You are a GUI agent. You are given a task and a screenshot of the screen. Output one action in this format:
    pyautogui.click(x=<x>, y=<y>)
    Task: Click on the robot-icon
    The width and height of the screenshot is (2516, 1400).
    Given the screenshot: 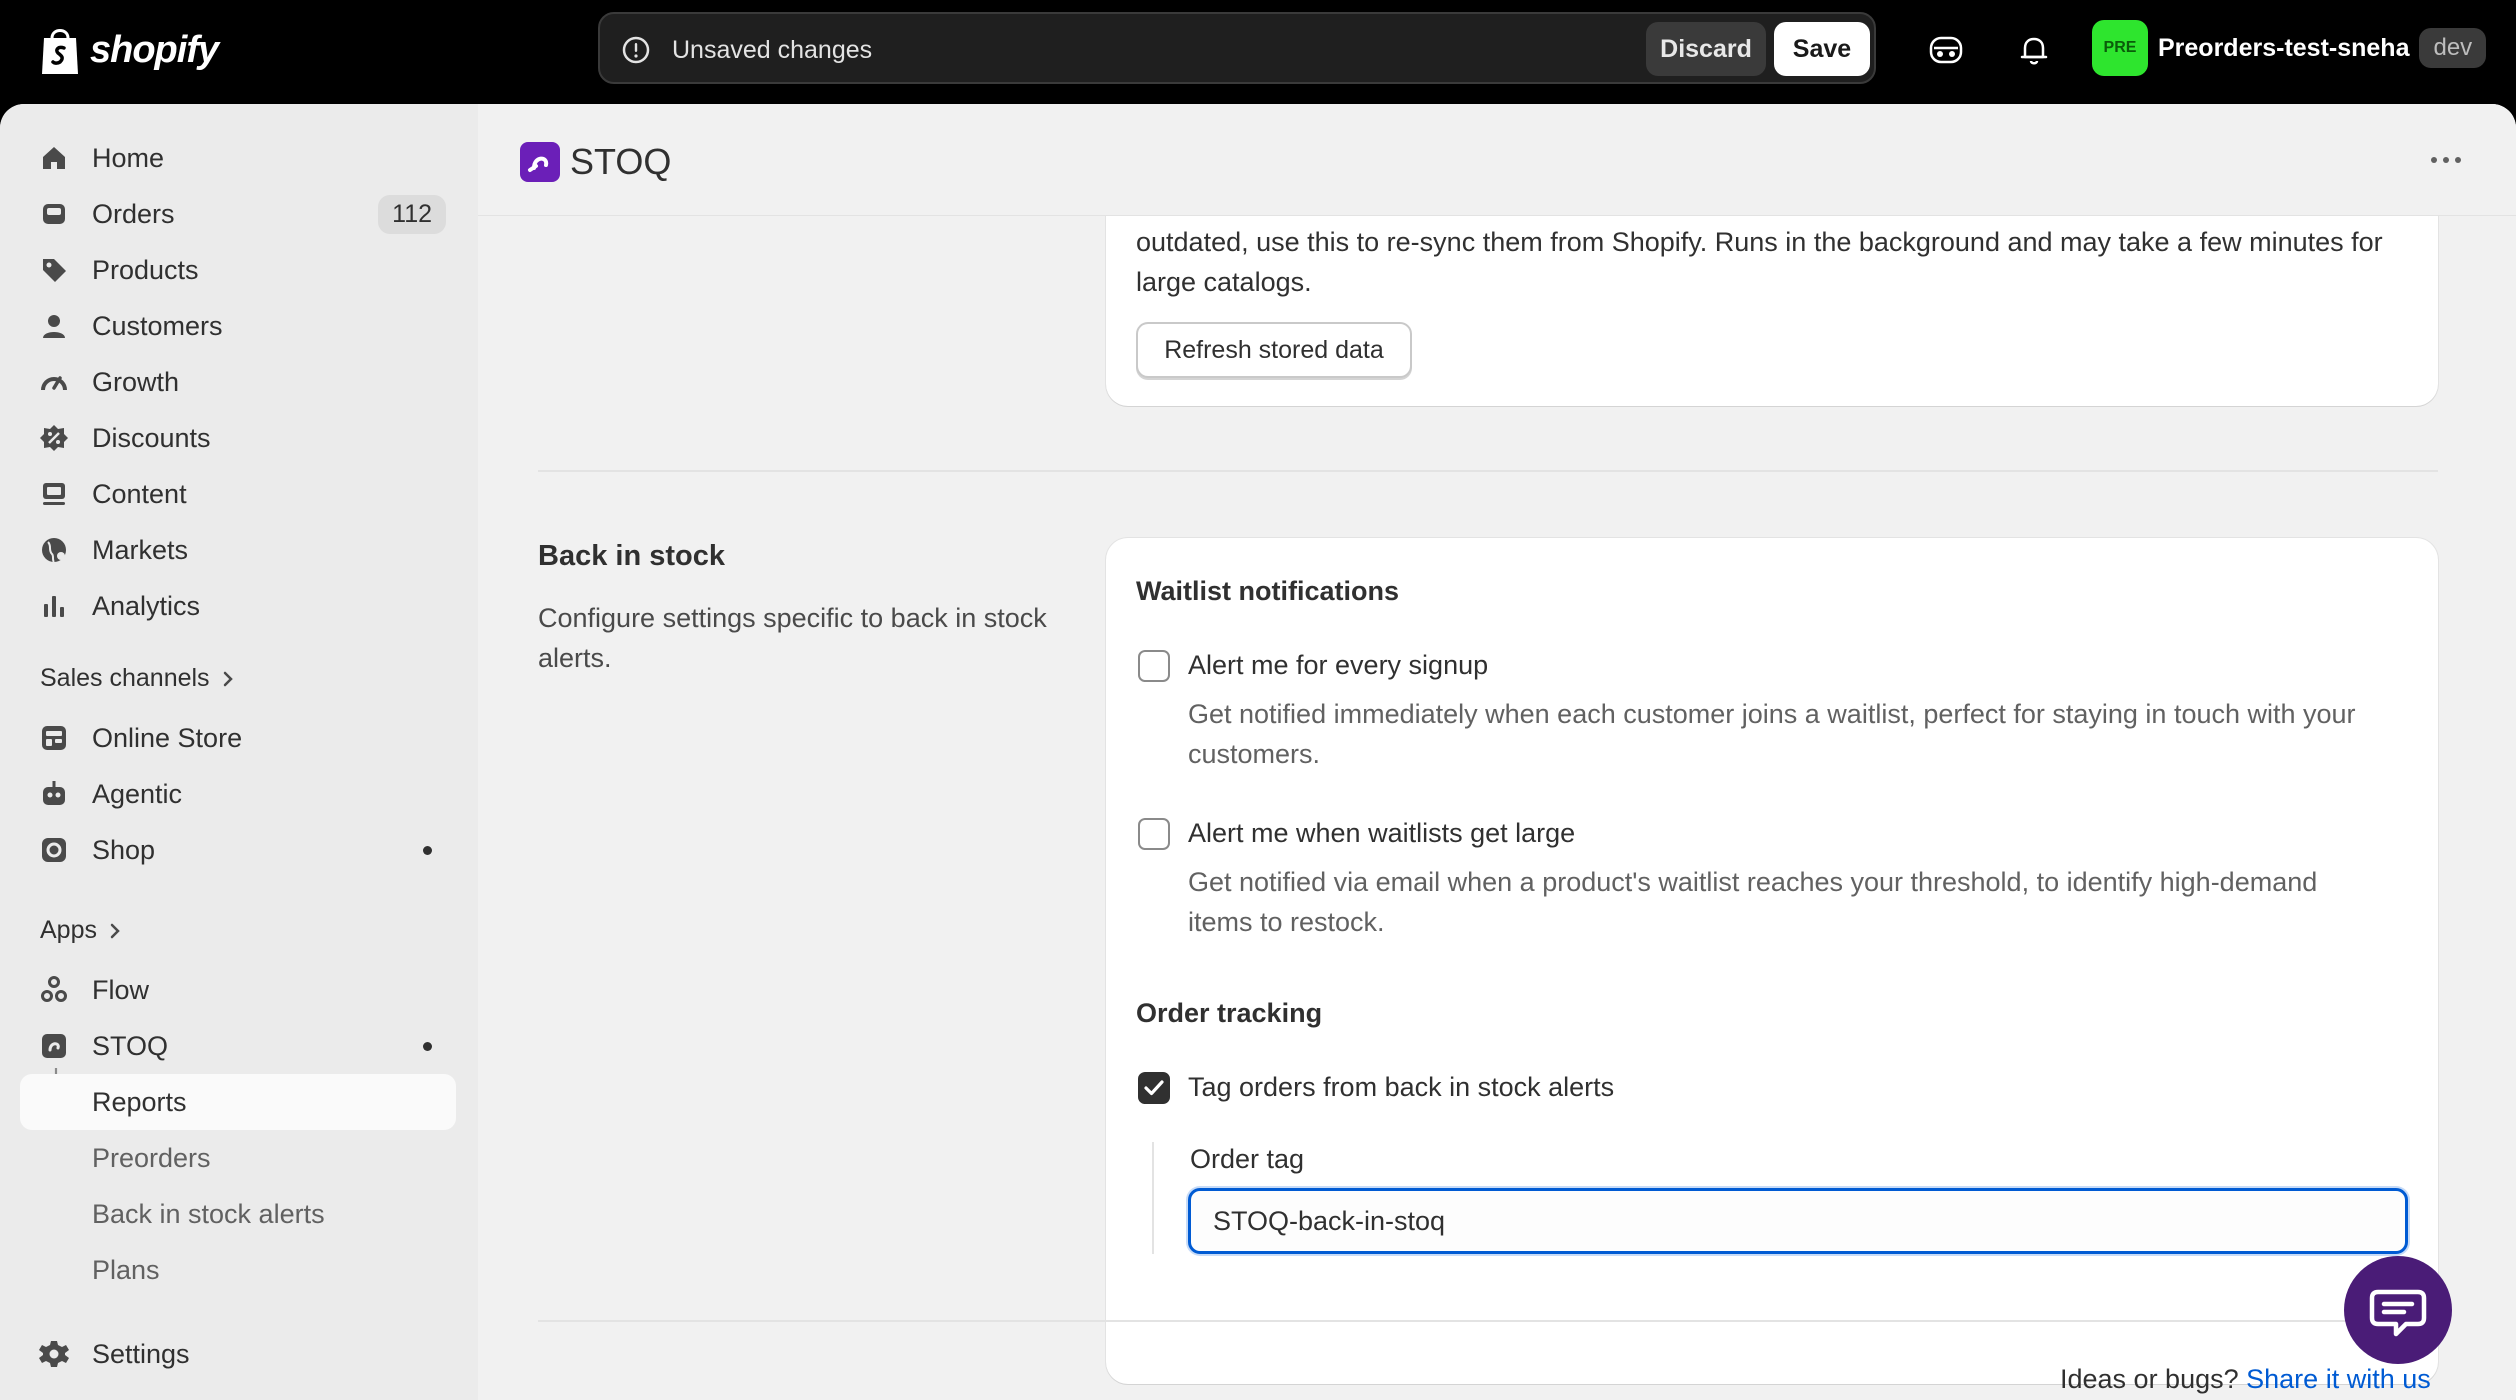 What is the action you would take?
    pyautogui.click(x=54, y=793)
    